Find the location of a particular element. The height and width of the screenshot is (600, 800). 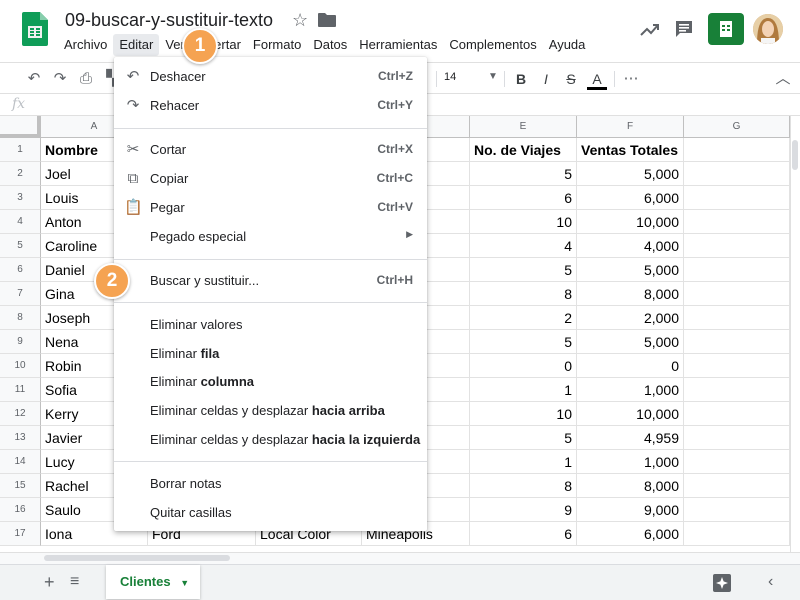

share-button is located at coordinates (726, 29).